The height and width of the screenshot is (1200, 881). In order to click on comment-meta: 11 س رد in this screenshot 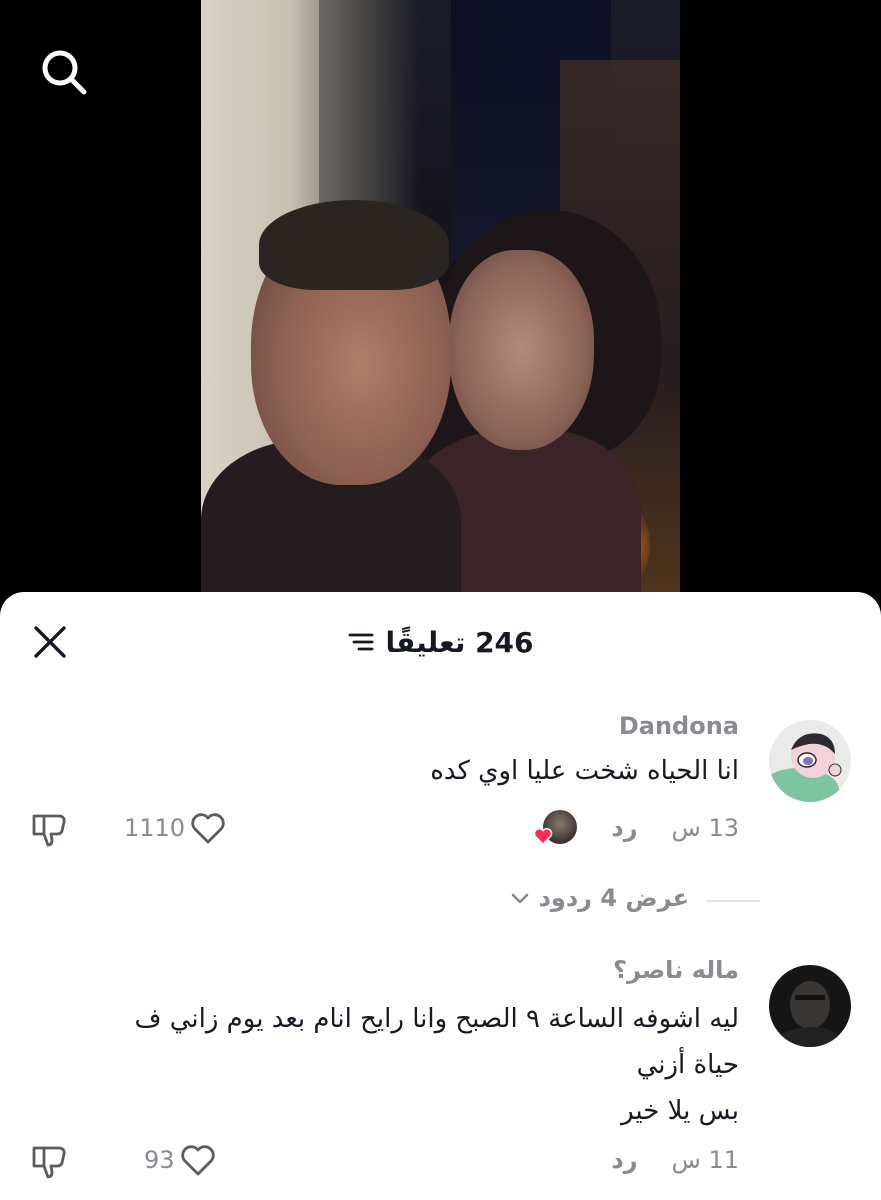, I will do `click(675, 1160)`.